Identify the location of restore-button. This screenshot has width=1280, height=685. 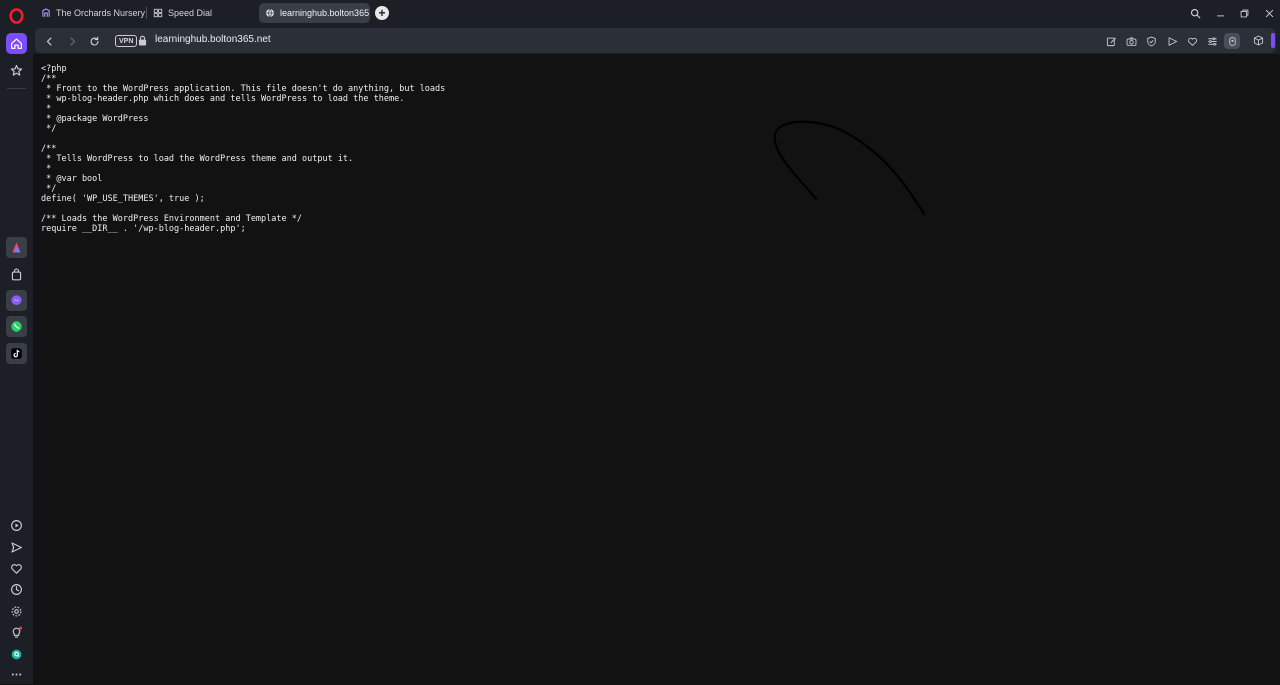
(1244, 13).